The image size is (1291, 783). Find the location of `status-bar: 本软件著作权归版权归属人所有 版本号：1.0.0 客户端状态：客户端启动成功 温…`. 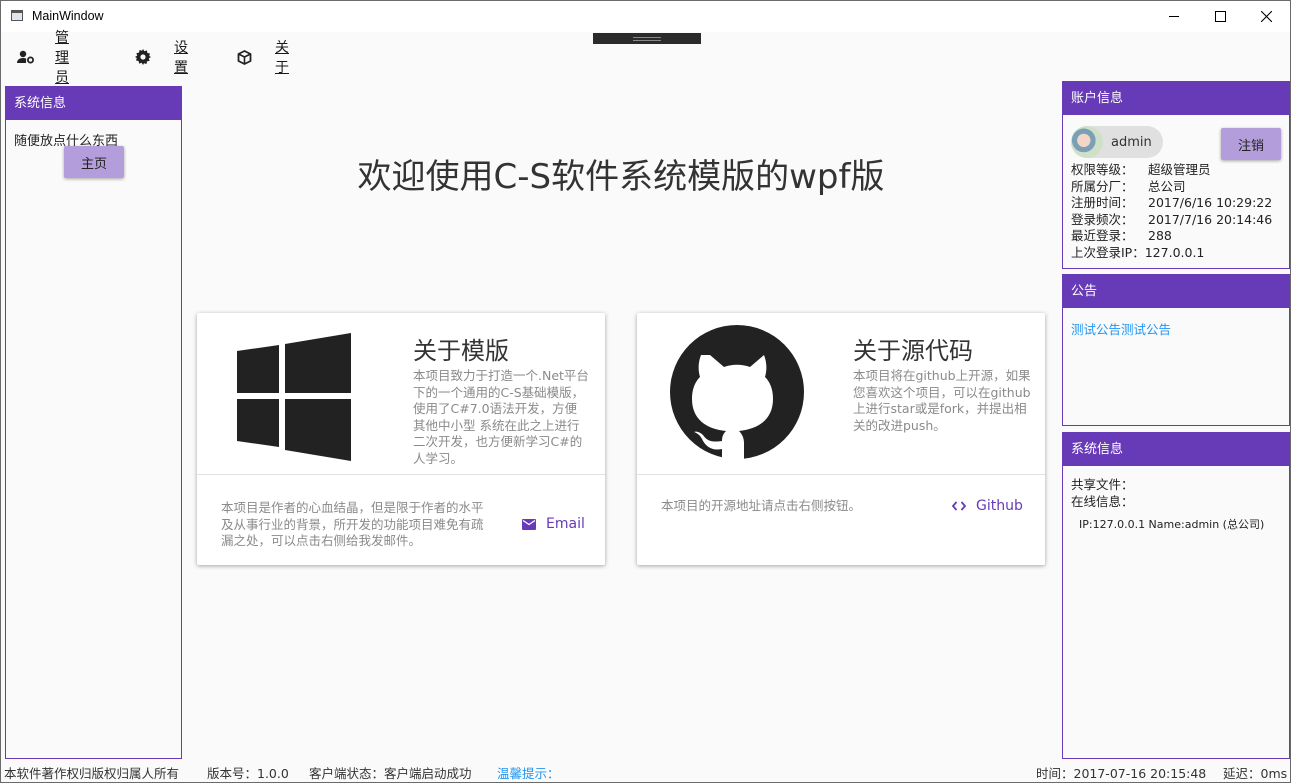

status-bar: 本软件著作权归版权归属人所有 版本号：1.0.0 客户端状态：客户端启动成功 温… is located at coordinates (645, 771).